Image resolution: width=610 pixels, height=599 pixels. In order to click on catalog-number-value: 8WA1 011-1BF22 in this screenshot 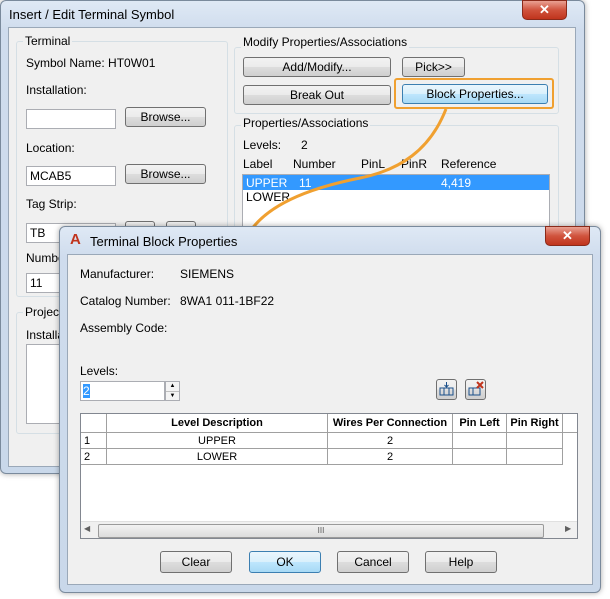, I will do `click(227, 301)`.